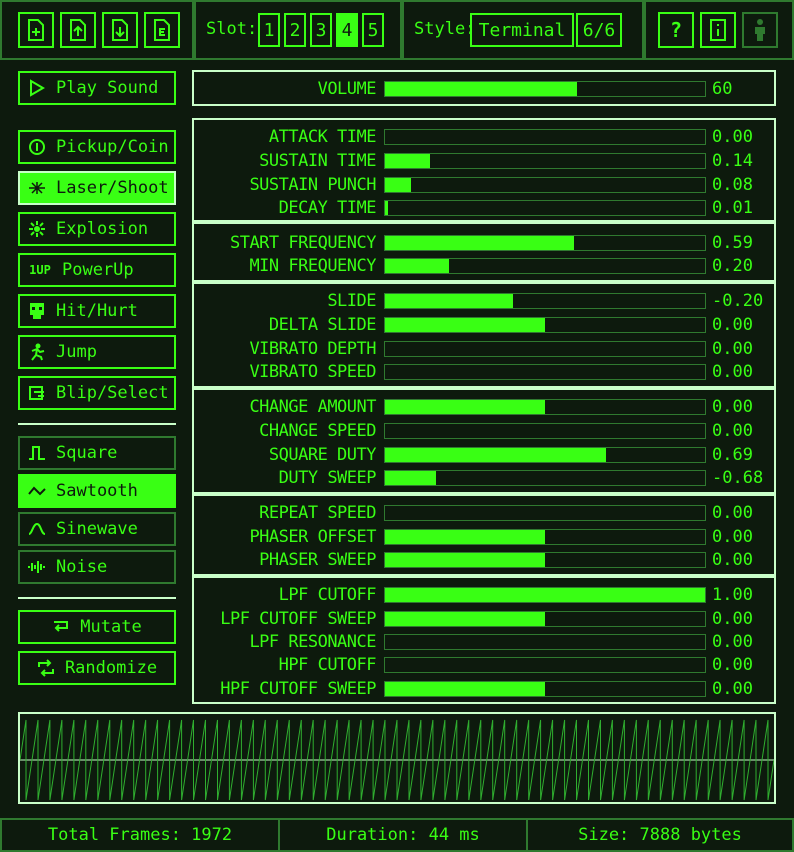 The image size is (794, 852). What do you see at coordinates (97, 311) in the screenshot?
I see `preset-hit-hurt-button: Hit/Hurt` at bounding box center [97, 311].